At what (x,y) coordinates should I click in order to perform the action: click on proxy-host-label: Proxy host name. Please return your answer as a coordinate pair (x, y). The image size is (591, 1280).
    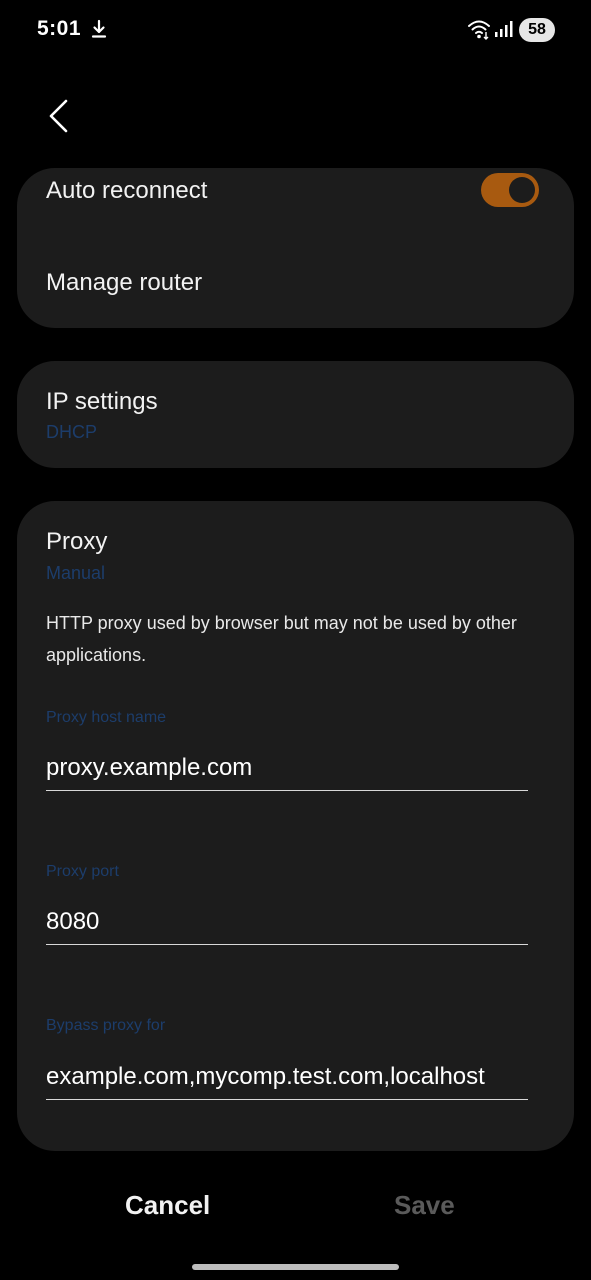
    Looking at the image, I should click on (106, 717).